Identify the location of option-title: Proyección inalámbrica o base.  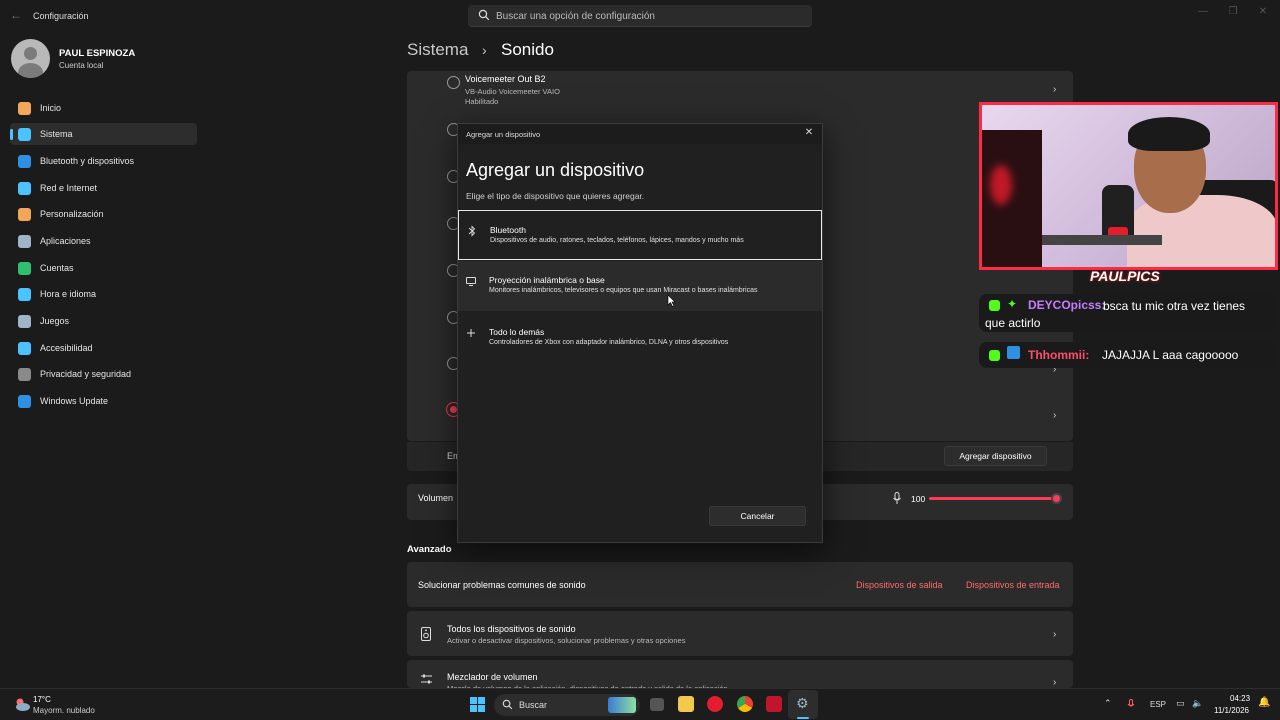
(547, 280).